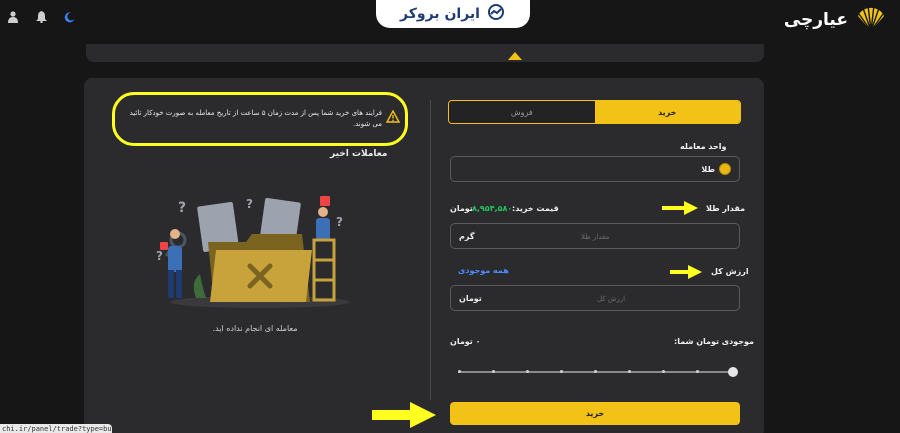 This screenshot has width=900, height=433. What do you see at coordinates (595, 413) in the screenshot?
I see `buy-button: خرید` at bounding box center [595, 413].